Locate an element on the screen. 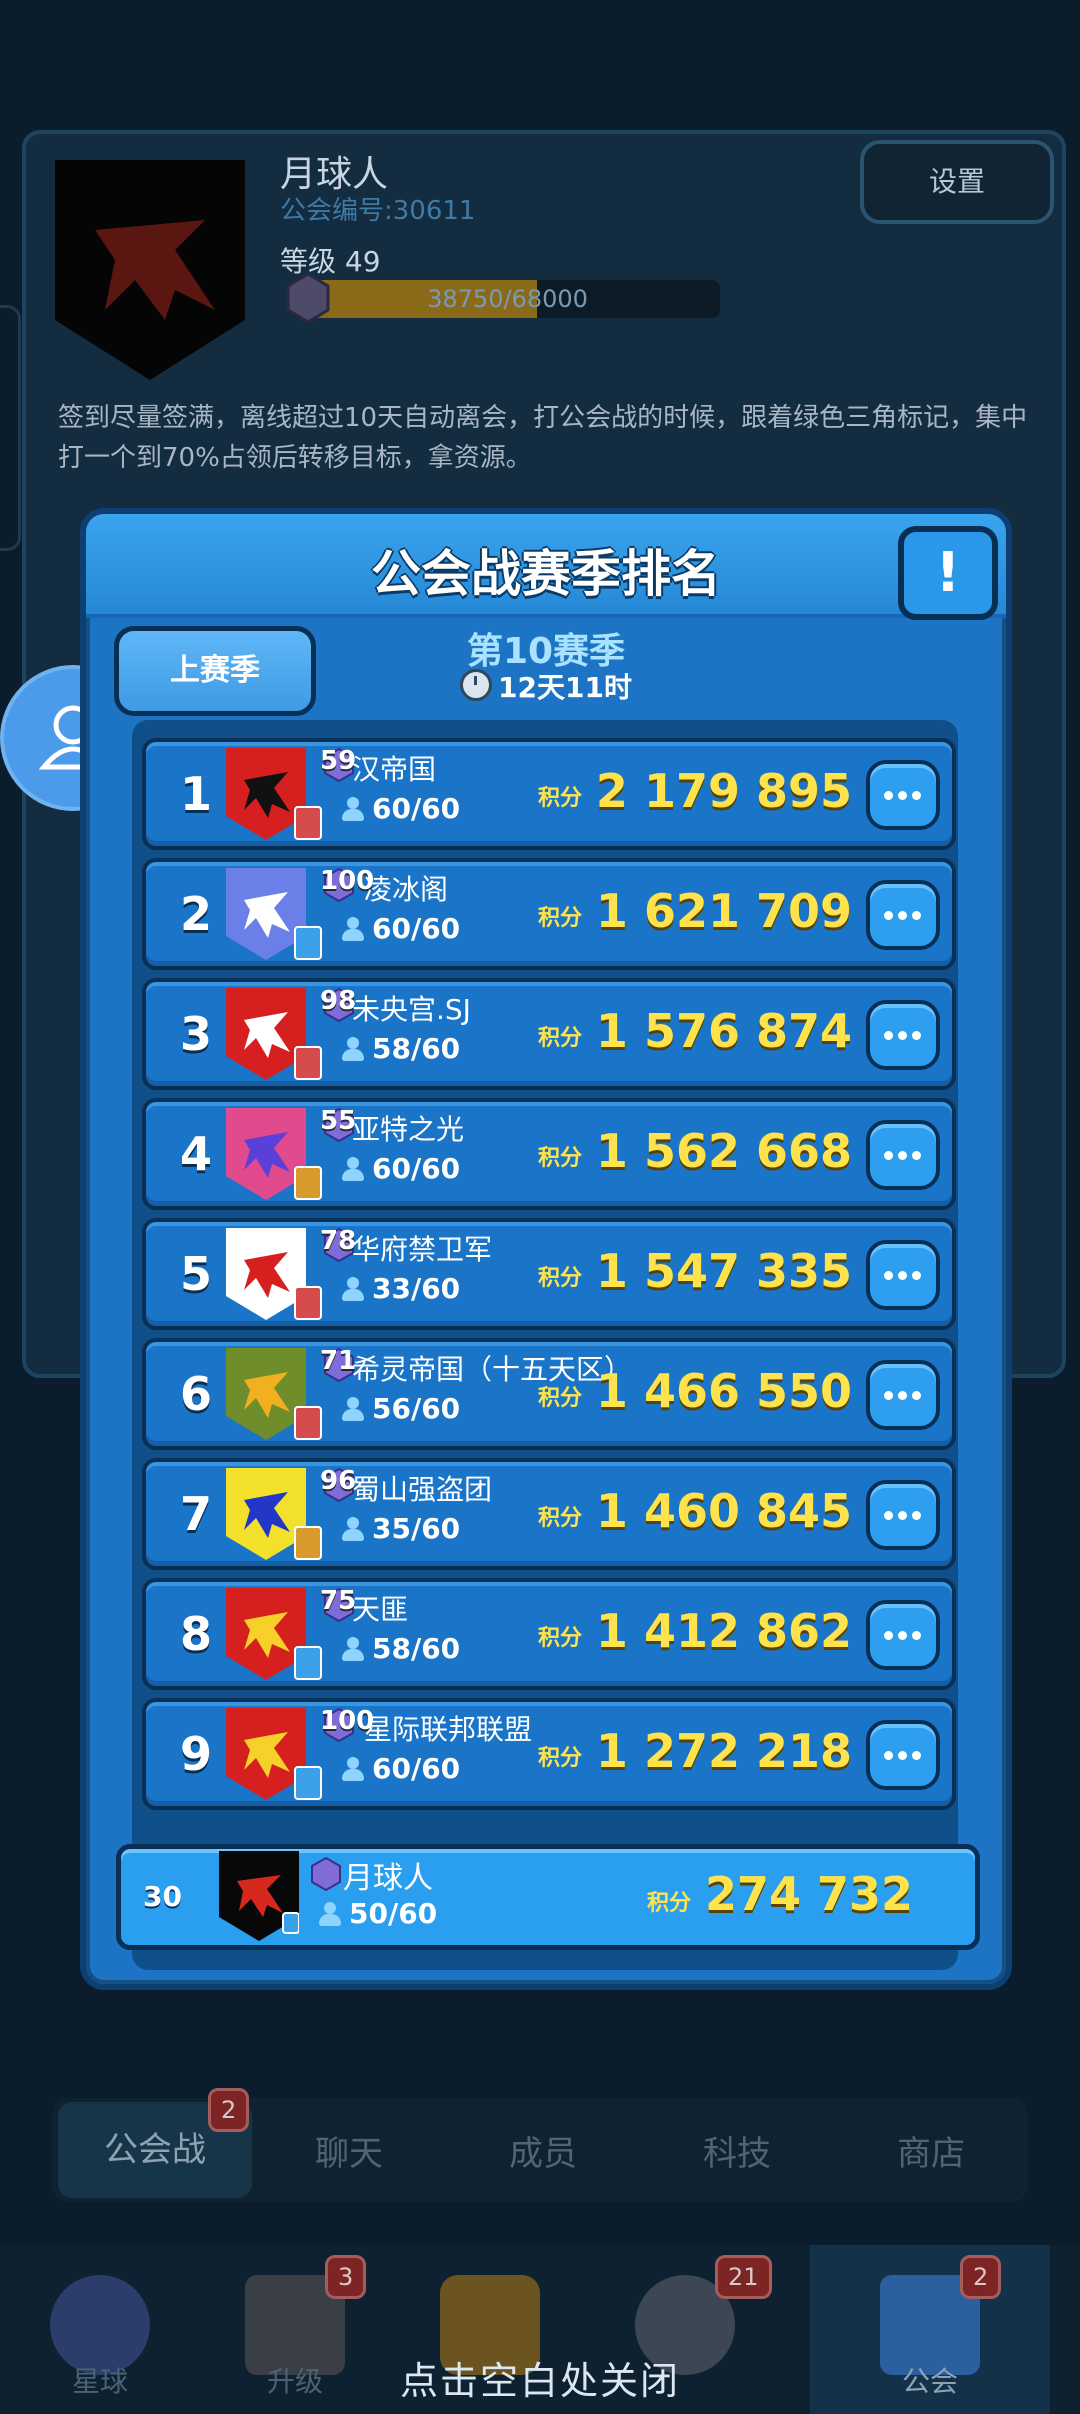 This screenshot has width=1080, height=2414. ranking-row: 8 75 天匪 58/60 积分 1 412 862 is located at coordinates (549, 1634).